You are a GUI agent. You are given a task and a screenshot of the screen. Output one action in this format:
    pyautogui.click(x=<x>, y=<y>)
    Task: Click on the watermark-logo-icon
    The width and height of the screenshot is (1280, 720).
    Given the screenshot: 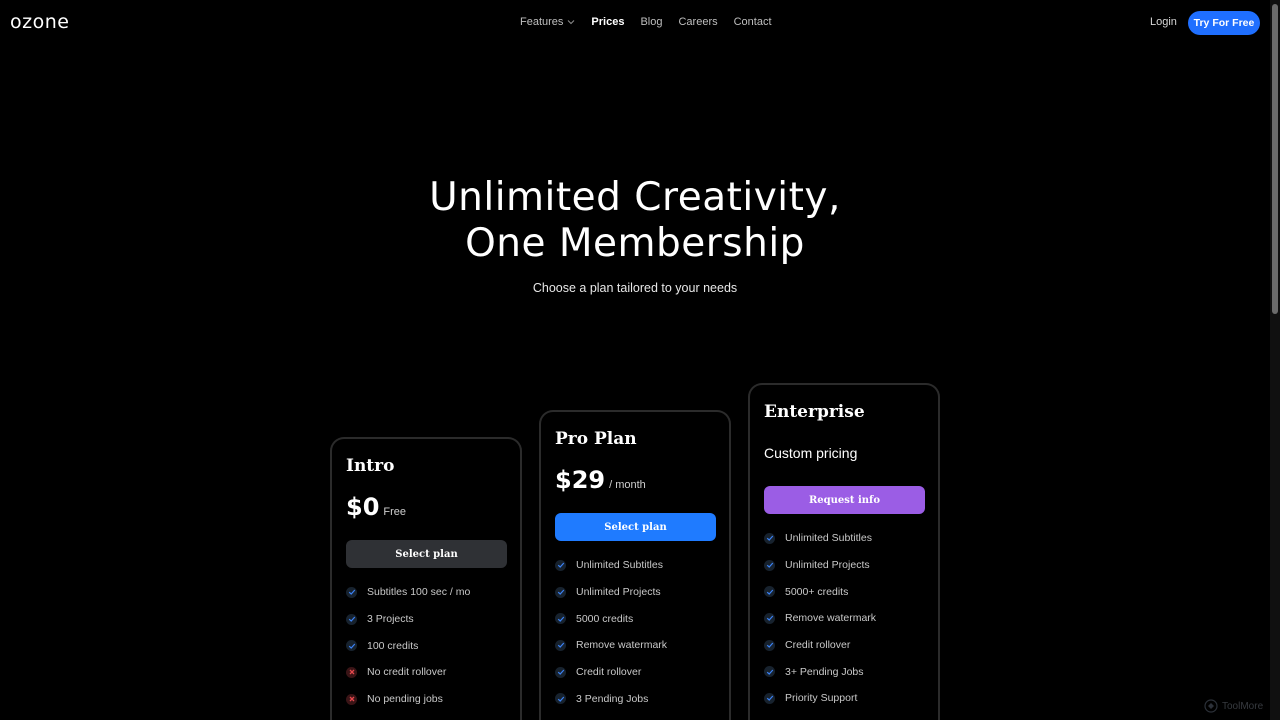 What is the action you would take?
    pyautogui.click(x=1211, y=706)
    